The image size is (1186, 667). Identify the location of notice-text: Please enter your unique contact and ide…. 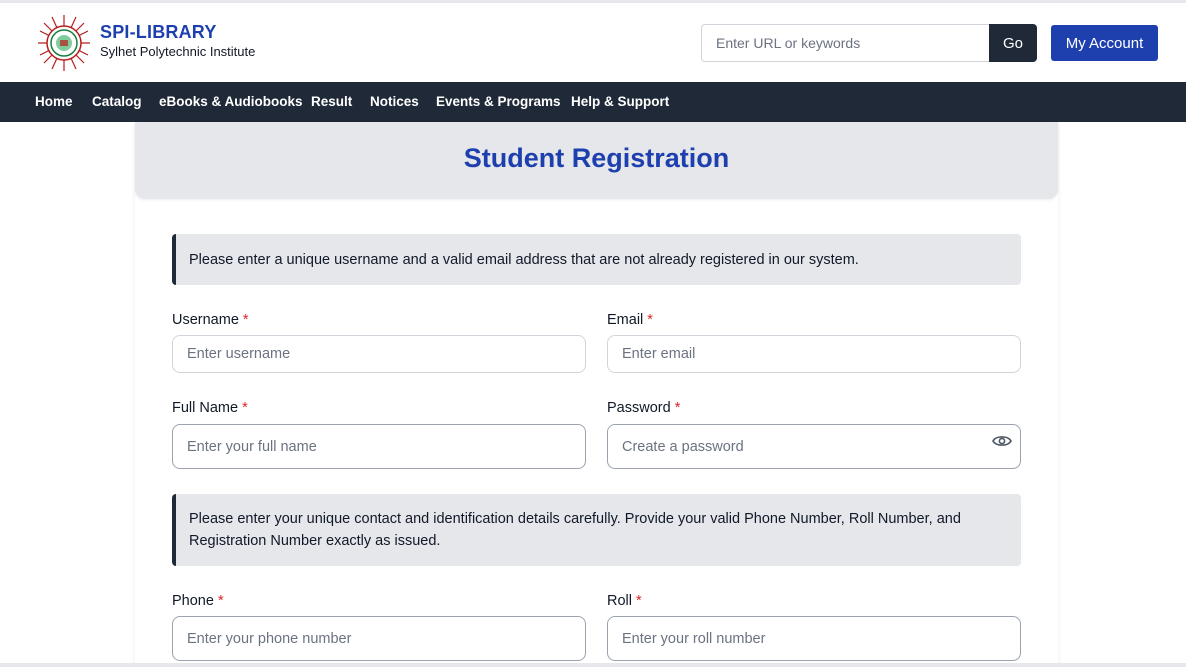
(575, 530).